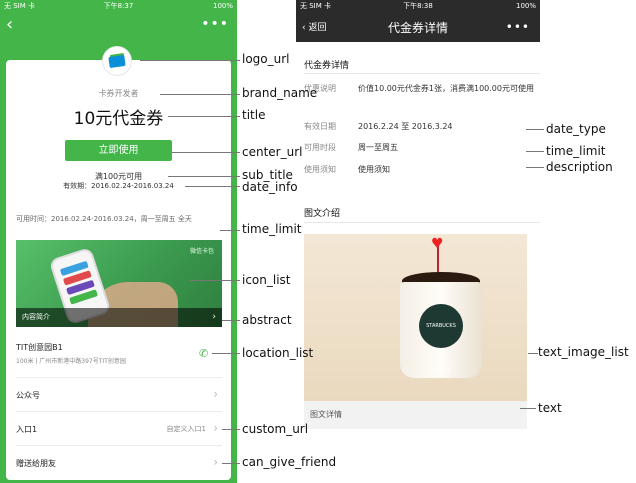 The height and width of the screenshot is (483, 636). I want to click on detail-value: 2016.2.24 至 2016.3.24, so click(405, 126).